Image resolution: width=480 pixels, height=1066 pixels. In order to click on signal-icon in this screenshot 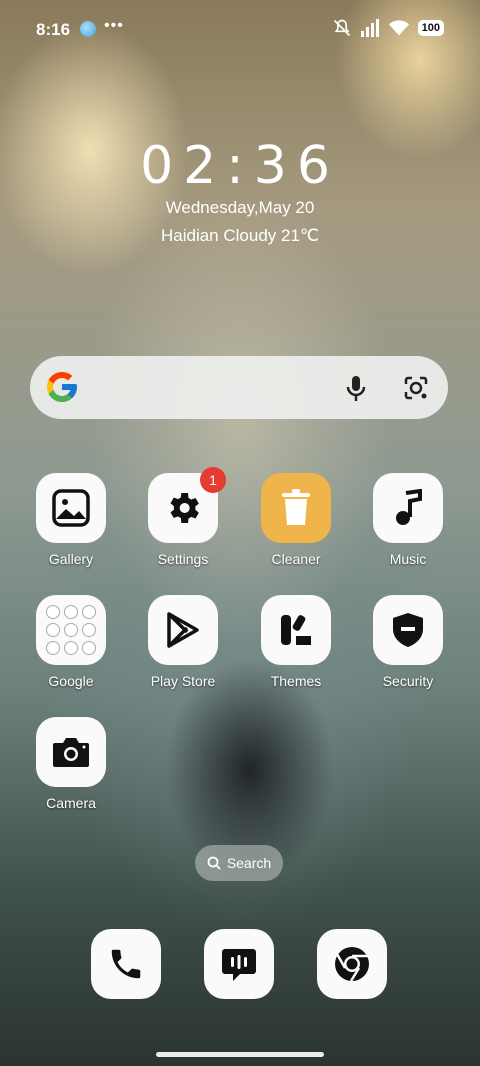, I will do `click(369, 28)`.